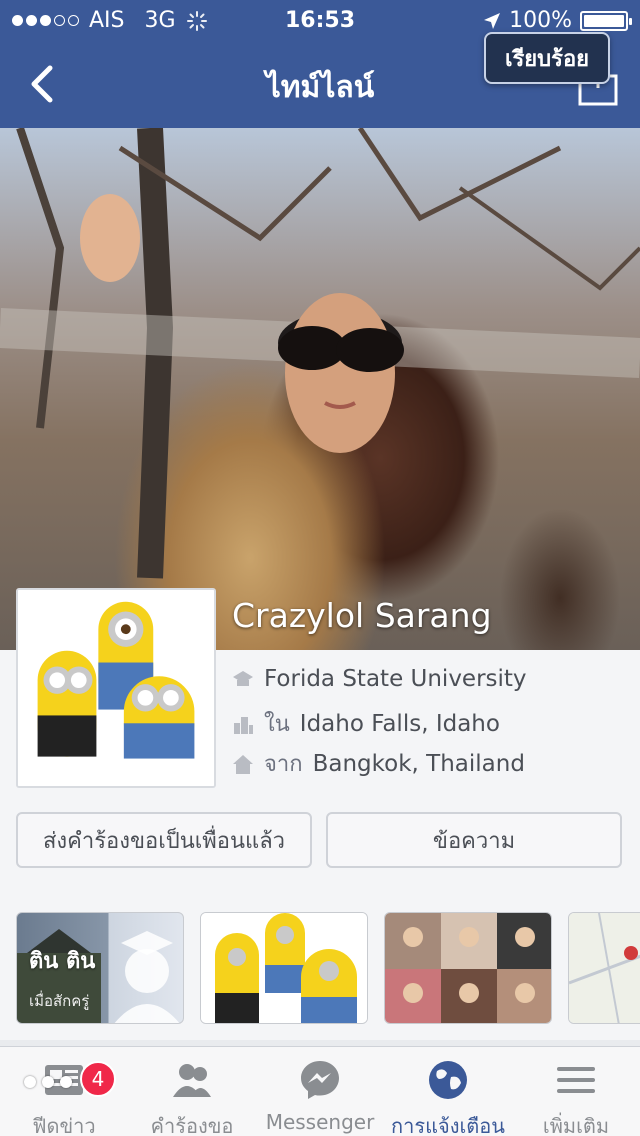 The height and width of the screenshot is (1136, 640). I want to click on tab-label-notifications: การแจ้งเตือน, so click(448, 1125).